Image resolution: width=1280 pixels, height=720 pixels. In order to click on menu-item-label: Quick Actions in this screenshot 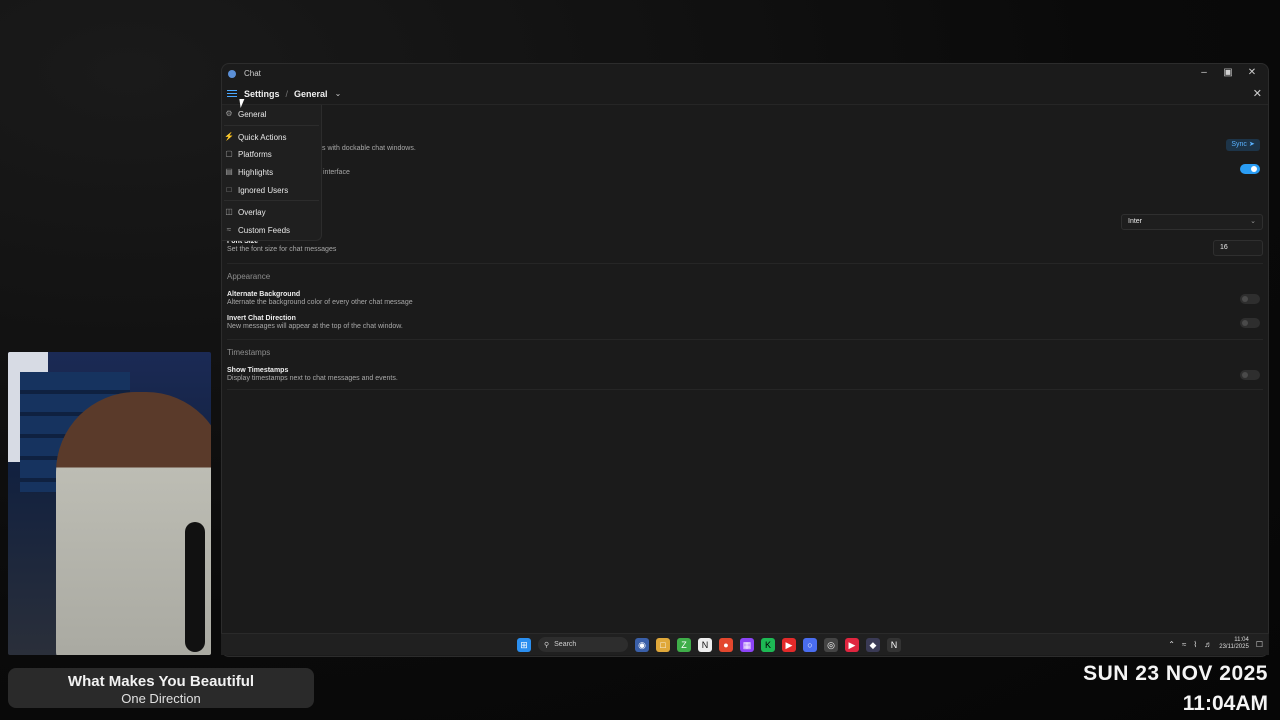, I will do `click(262, 137)`.